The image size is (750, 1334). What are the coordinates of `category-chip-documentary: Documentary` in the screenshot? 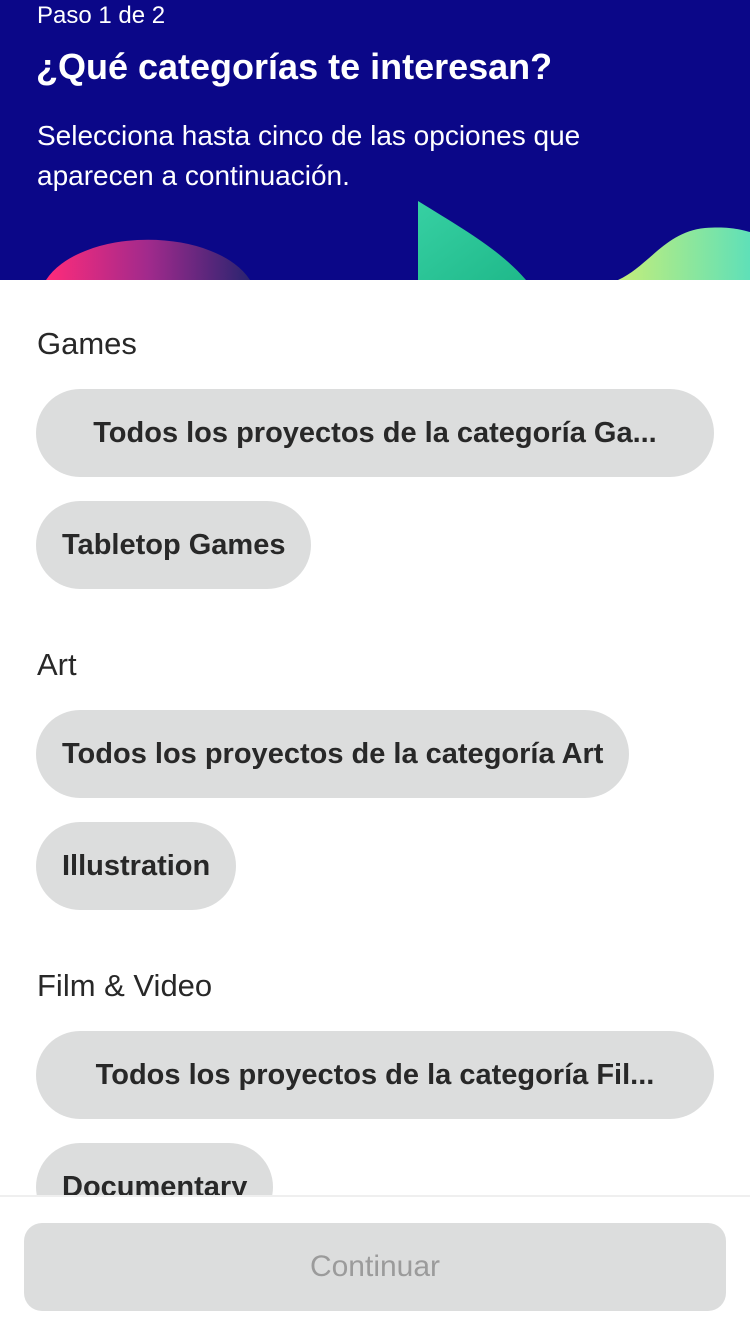 It's located at (155, 1169).